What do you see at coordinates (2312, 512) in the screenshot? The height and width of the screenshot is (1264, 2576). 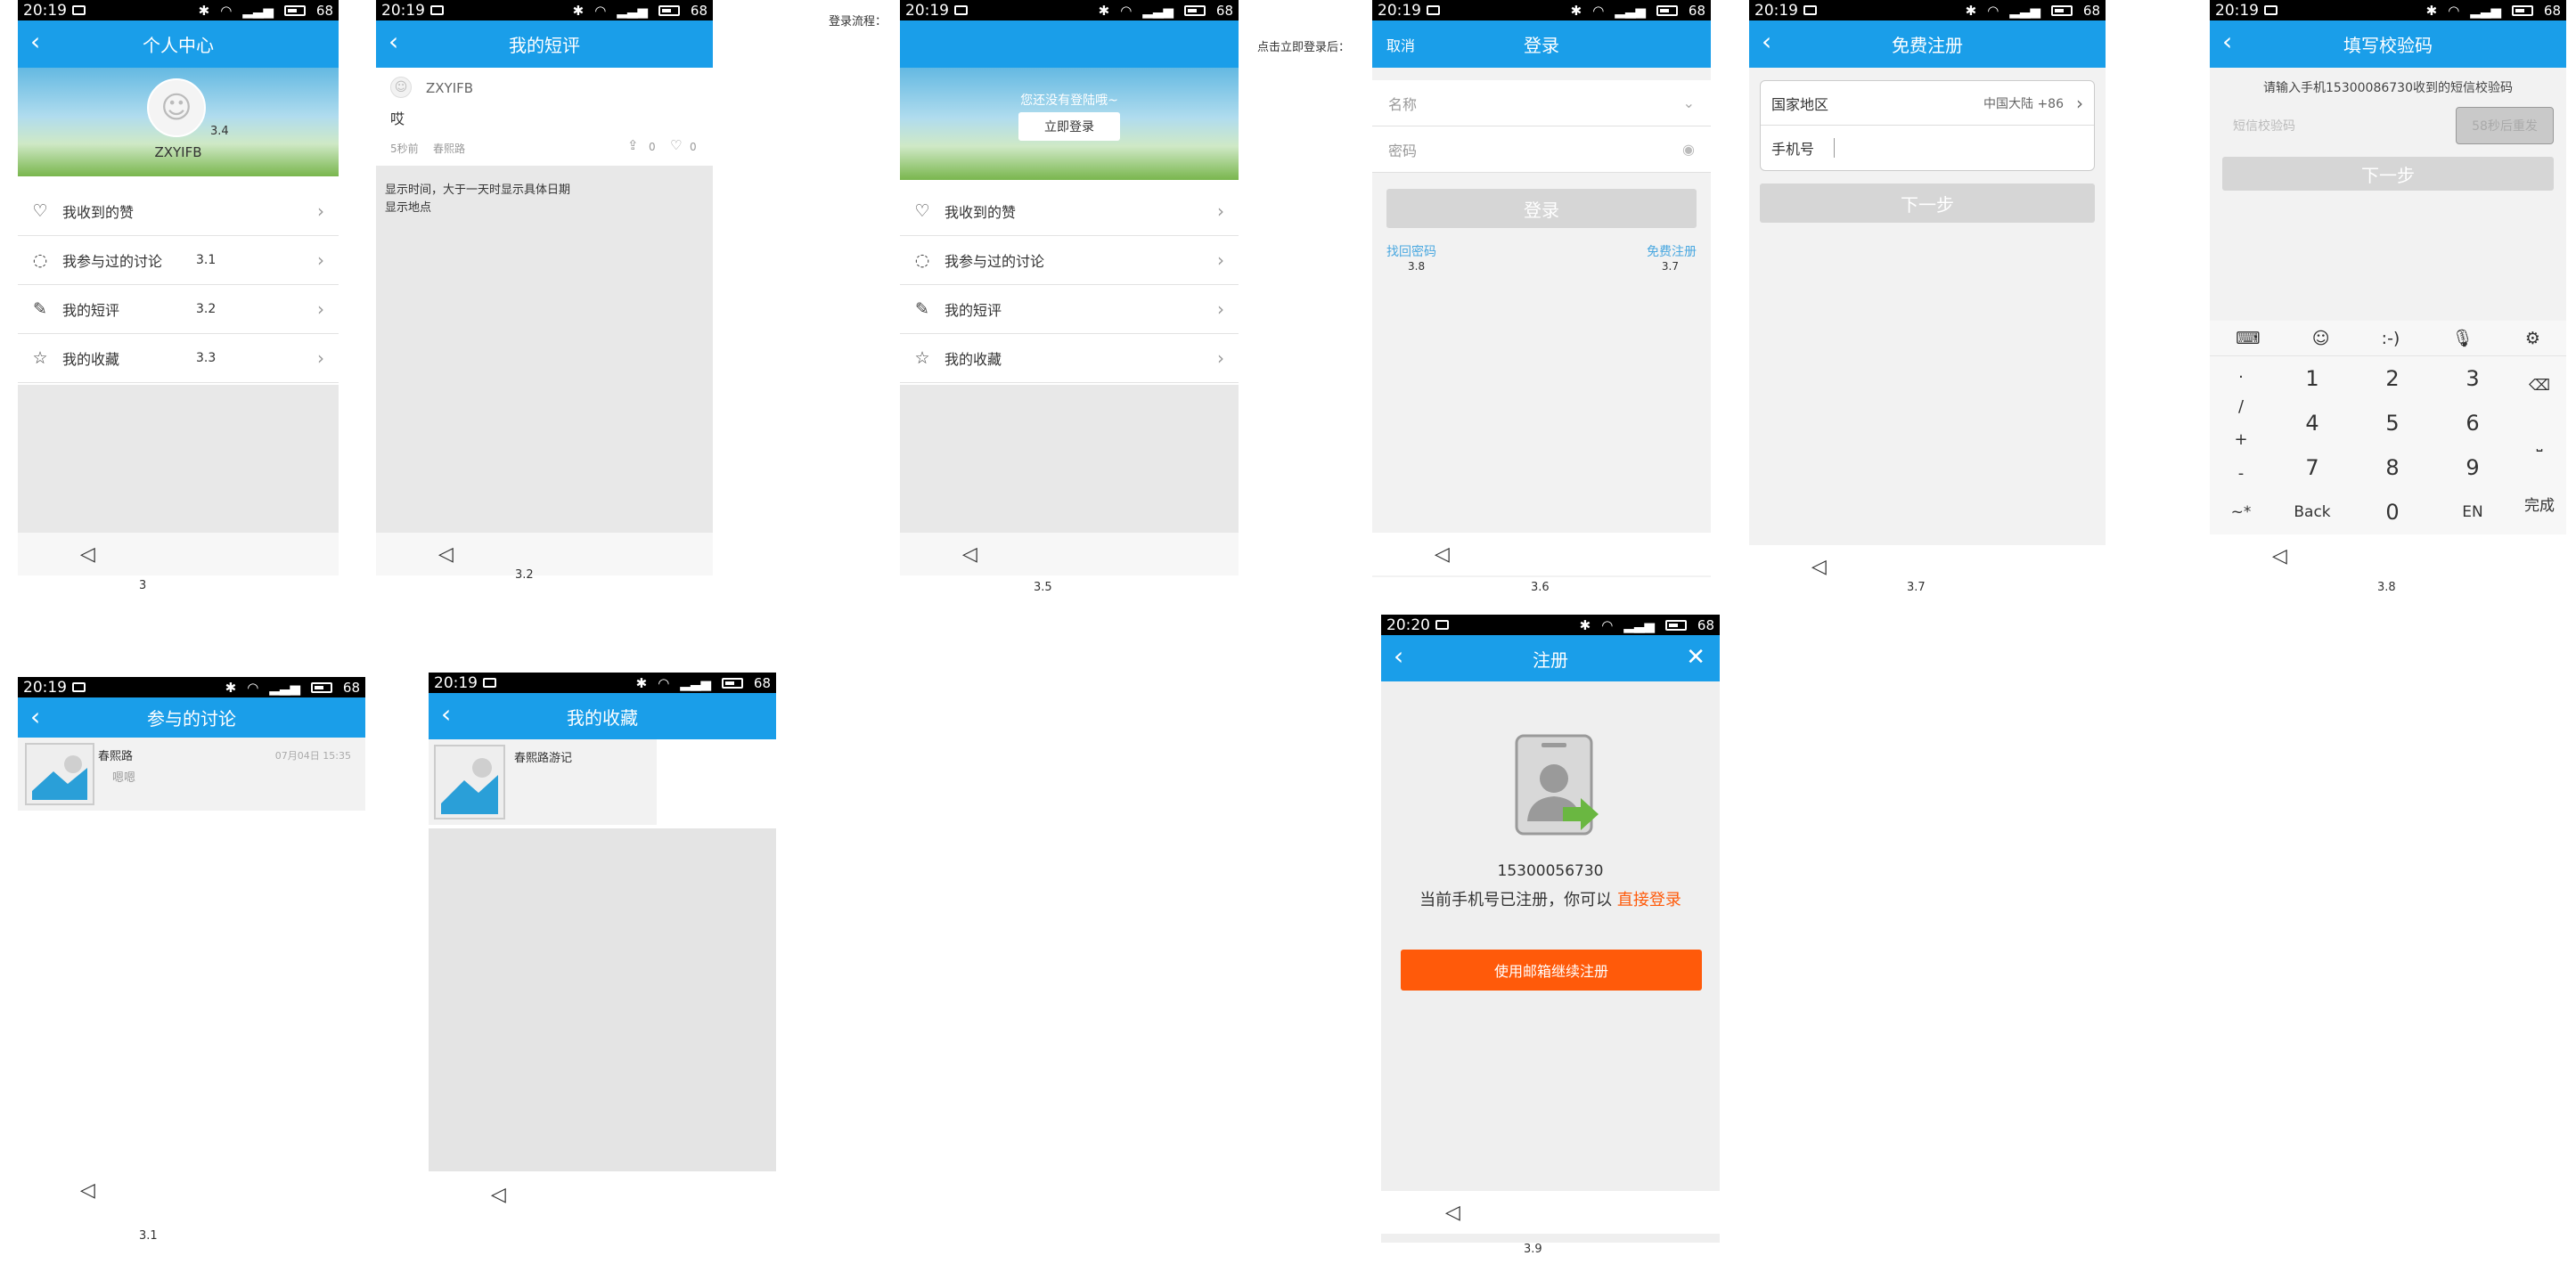 I see `key-back: Back` at bounding box center [2312, 512].